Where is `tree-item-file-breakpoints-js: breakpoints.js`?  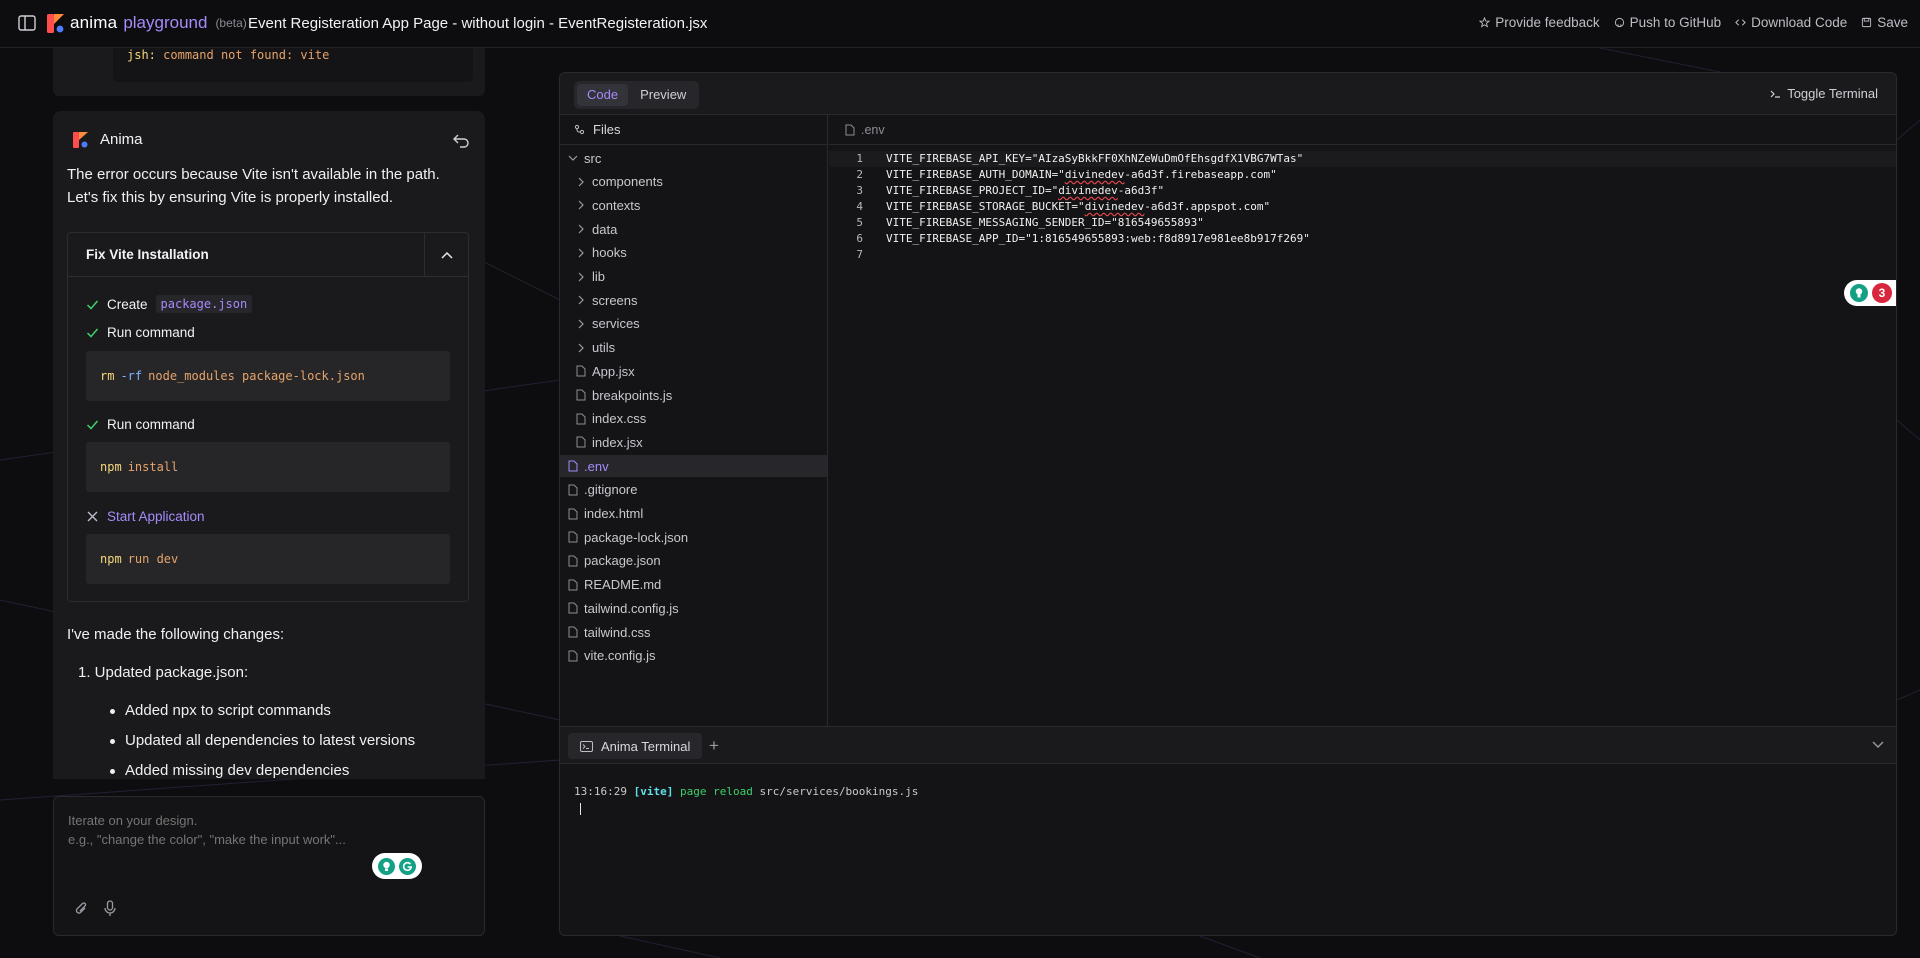
tree-item-file-breakpoints-js: breakpoints.js is located at coordinates (693, 395).